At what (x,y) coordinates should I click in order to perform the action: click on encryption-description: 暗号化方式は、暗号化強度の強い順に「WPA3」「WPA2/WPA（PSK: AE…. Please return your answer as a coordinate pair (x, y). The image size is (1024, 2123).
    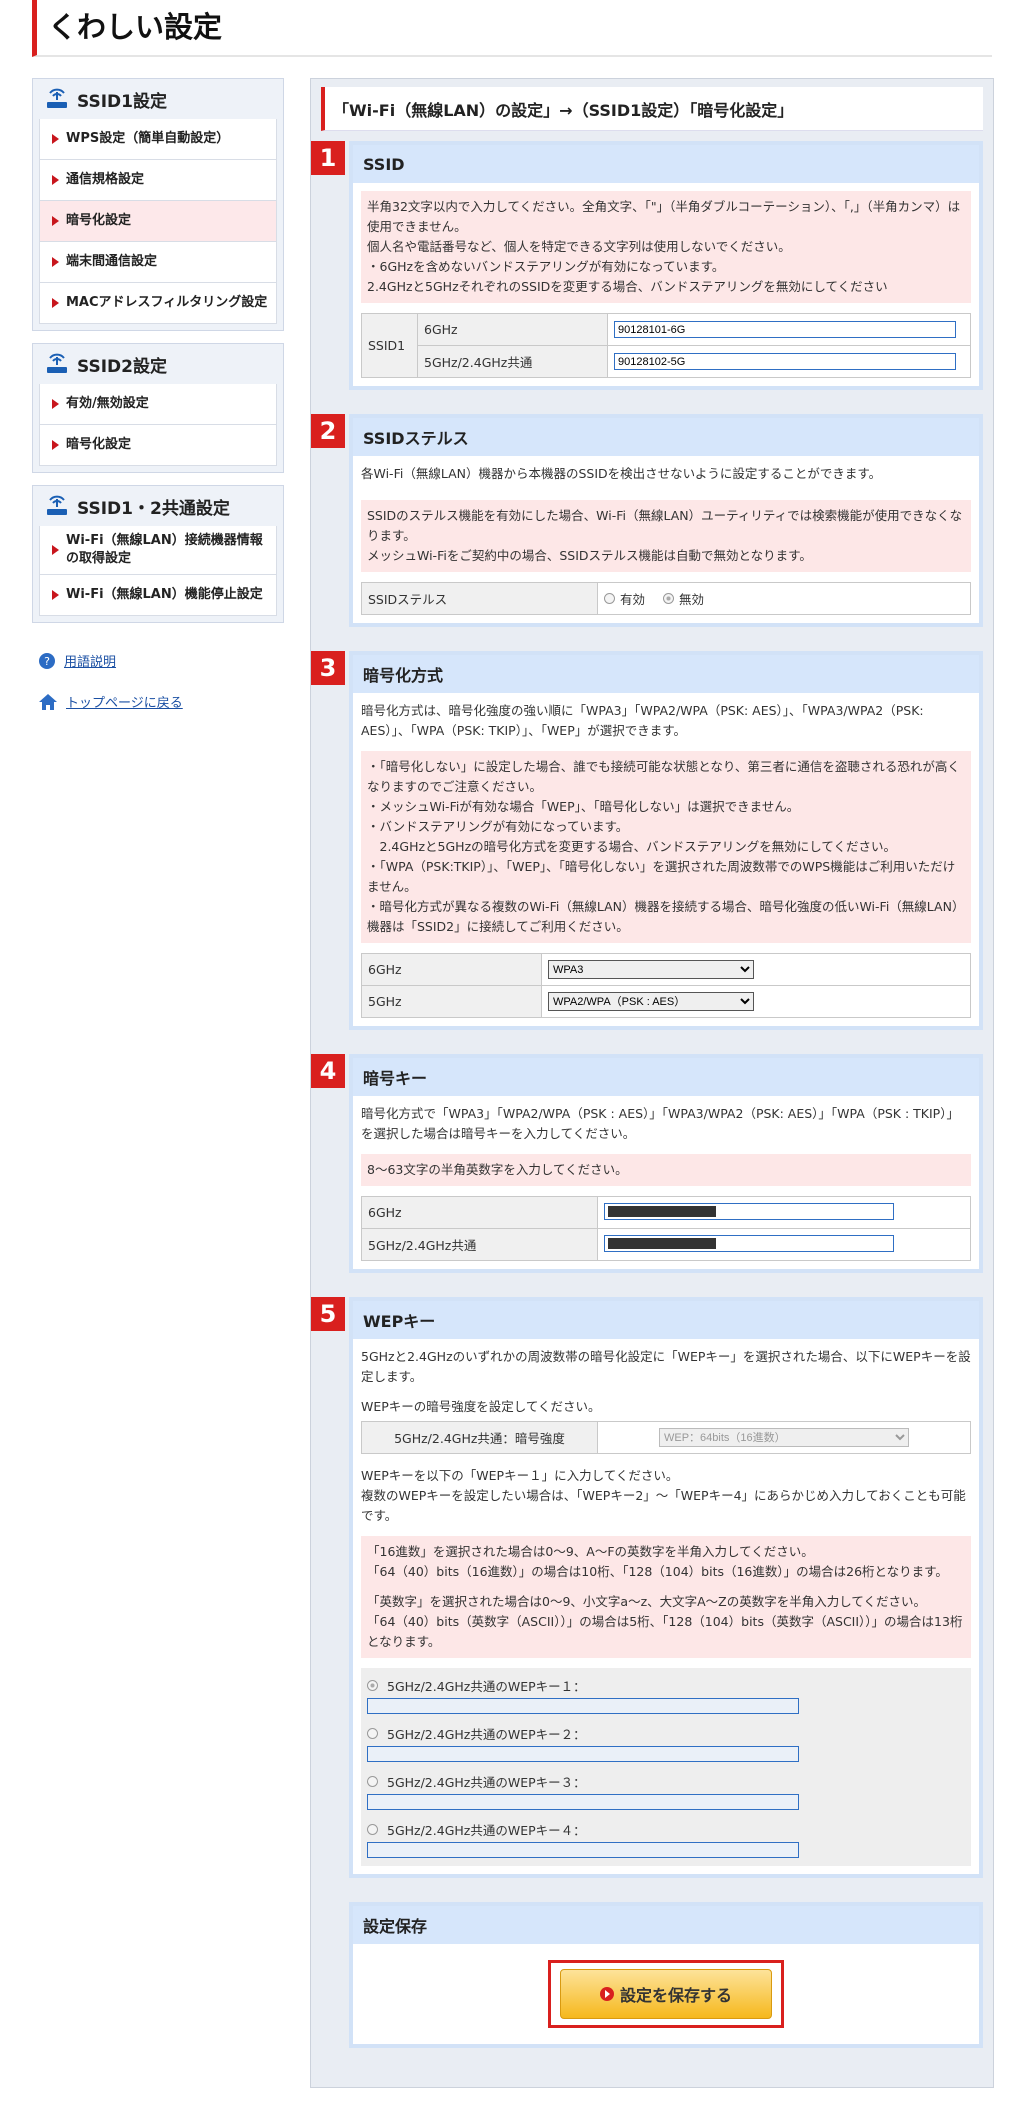
    Looking at the image, I should click on (642, 720).